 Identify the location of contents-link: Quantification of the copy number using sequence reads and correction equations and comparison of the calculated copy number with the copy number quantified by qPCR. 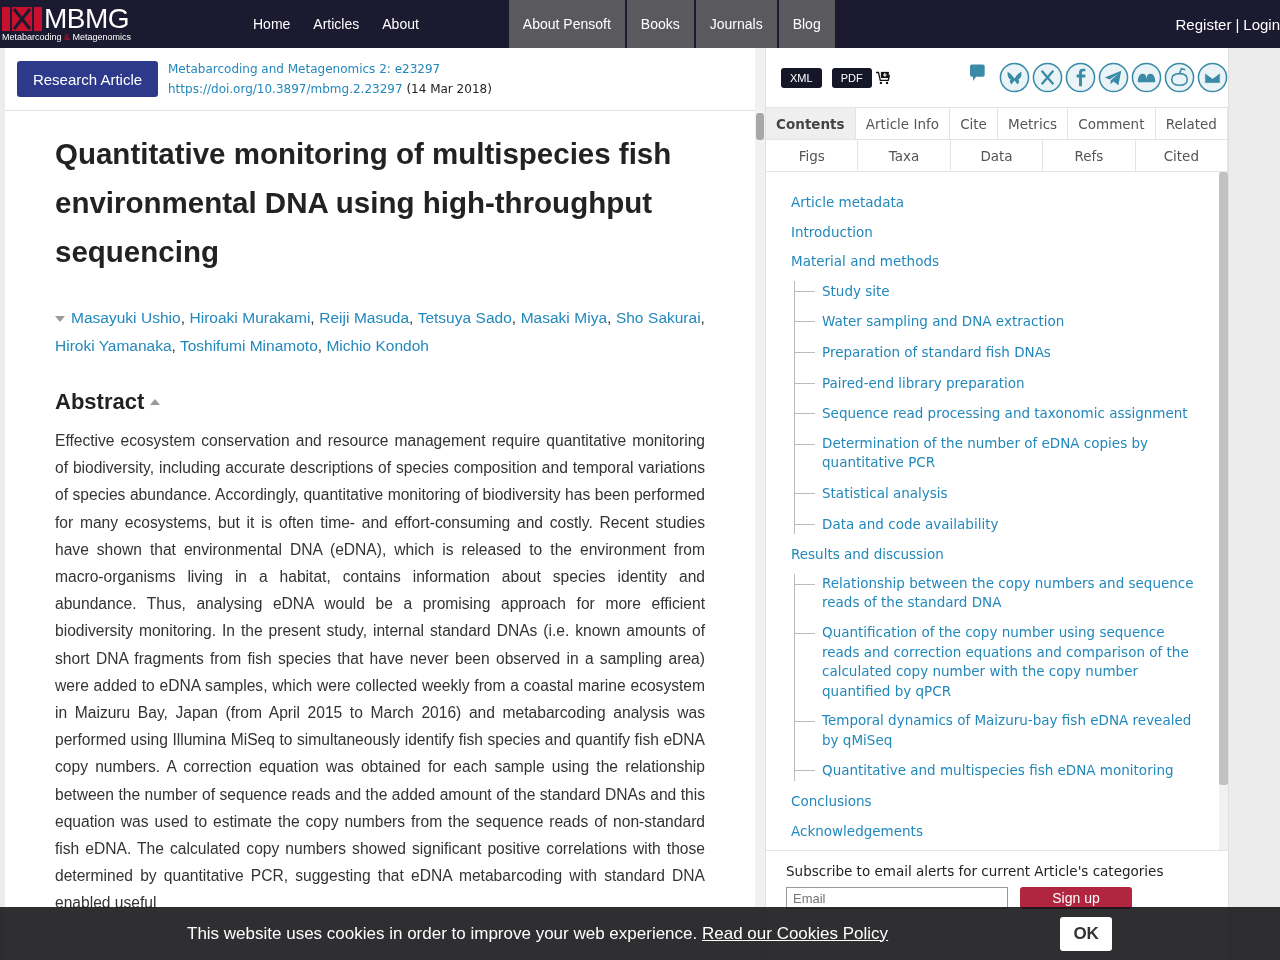
(1010, 662).